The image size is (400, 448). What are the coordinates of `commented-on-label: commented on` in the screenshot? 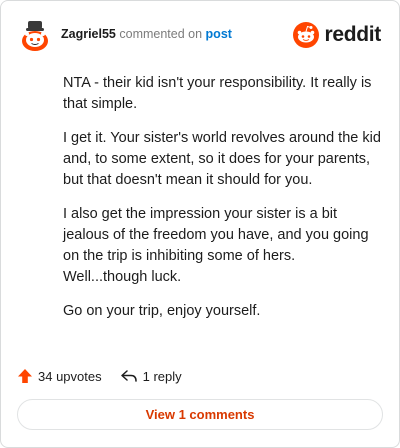 It's located at (161, 34).